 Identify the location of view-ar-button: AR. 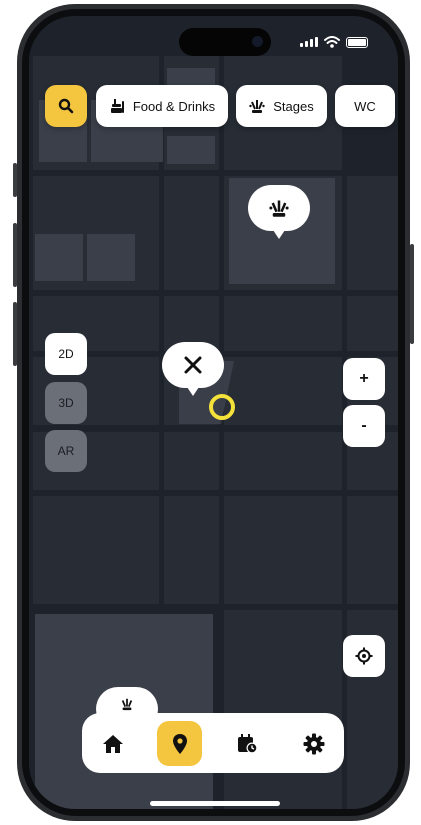
(66, 451).